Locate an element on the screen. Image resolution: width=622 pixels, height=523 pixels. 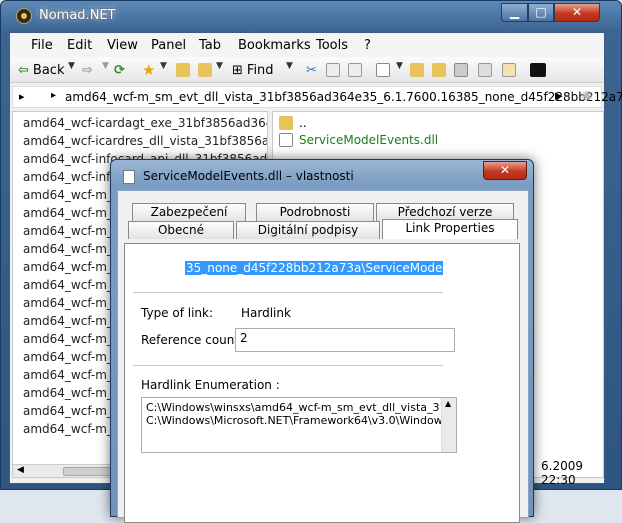
link-type-value: Hardlink is located at coordinates (266, 313).